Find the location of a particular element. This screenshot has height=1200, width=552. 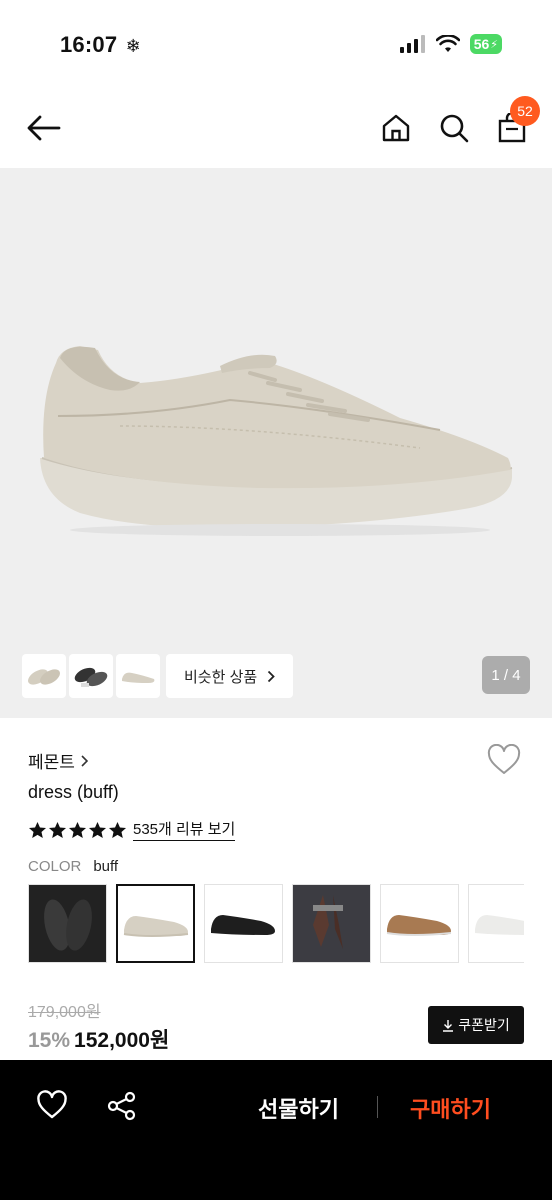

wifi-icon is located at coordinates (447, 43).